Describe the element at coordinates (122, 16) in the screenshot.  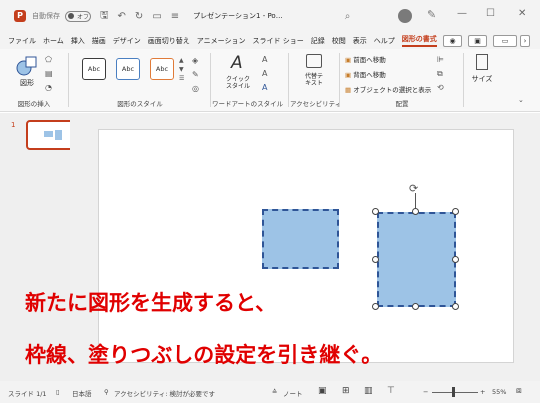
I see `undo-icon: ↶` at that location.